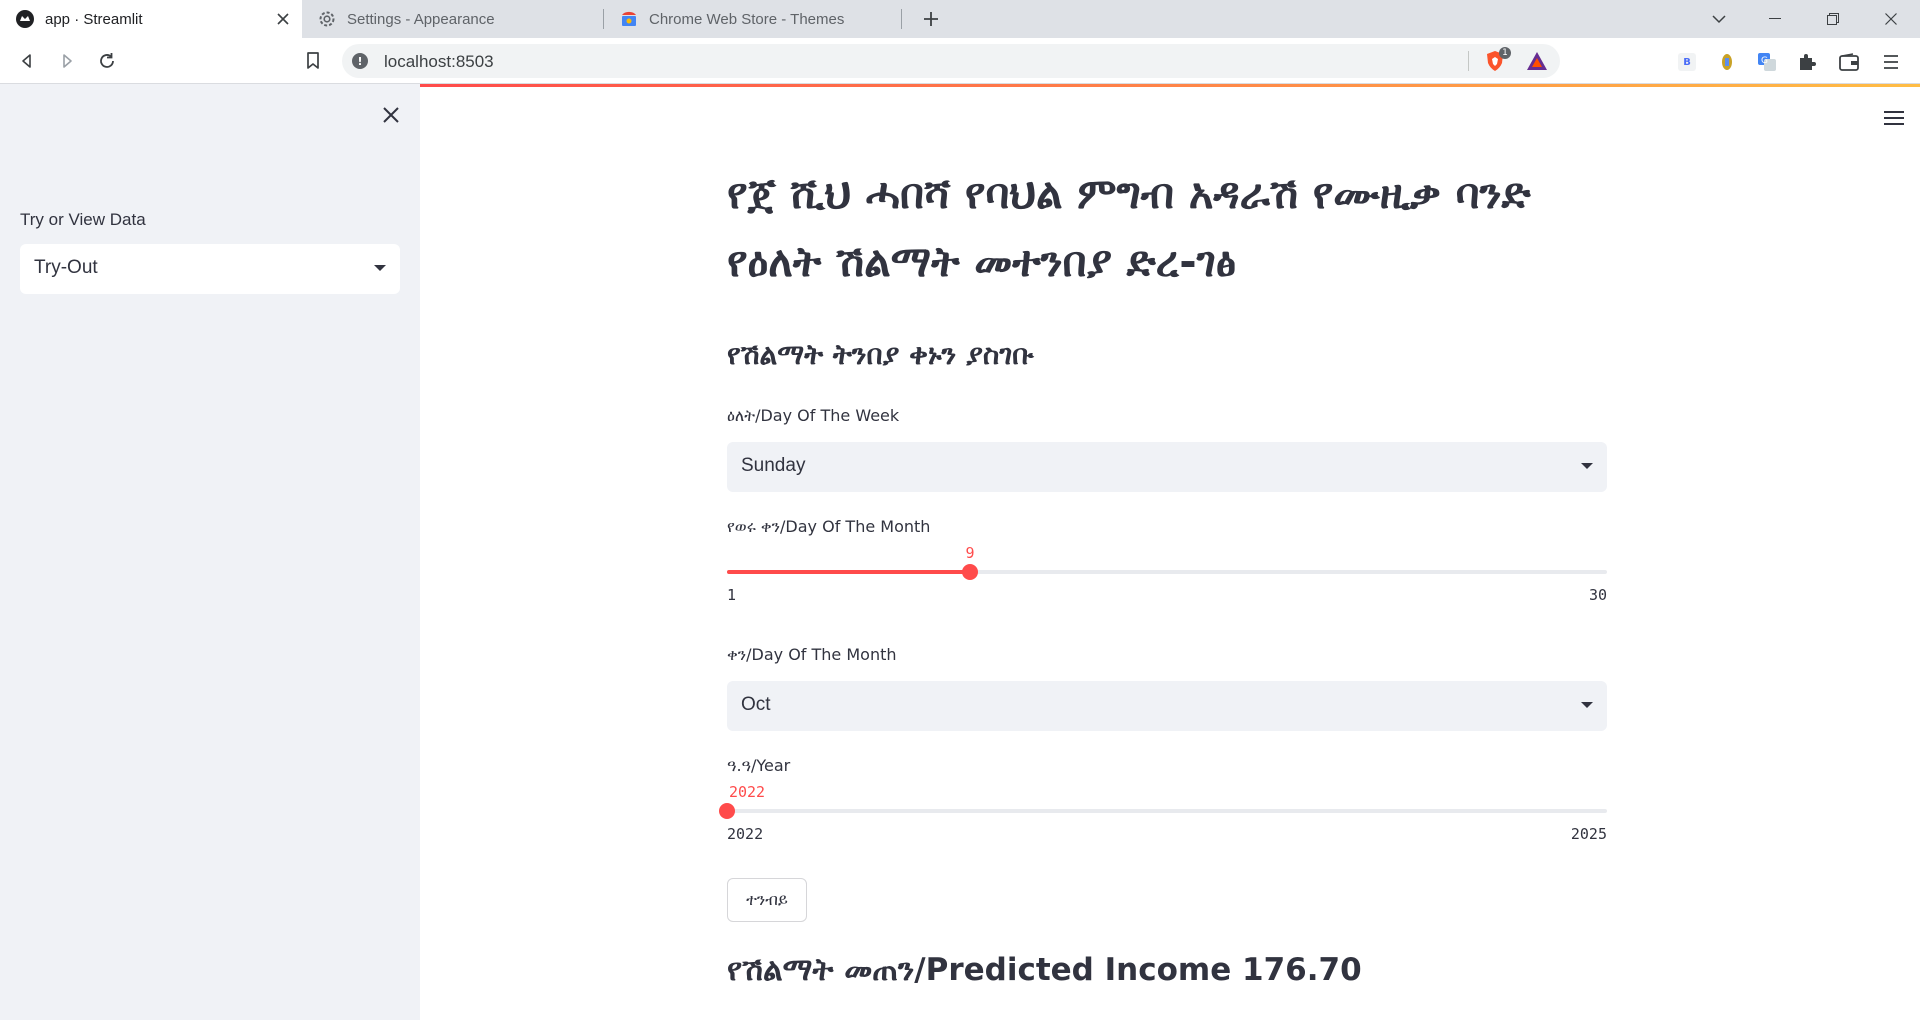 Image resolution: width=1920 pixels, height=1020 pixels. What do you see at coordinates (283, 19) in the screenshot?
I see `close-tab-icon` at bounding box center [283, 19].